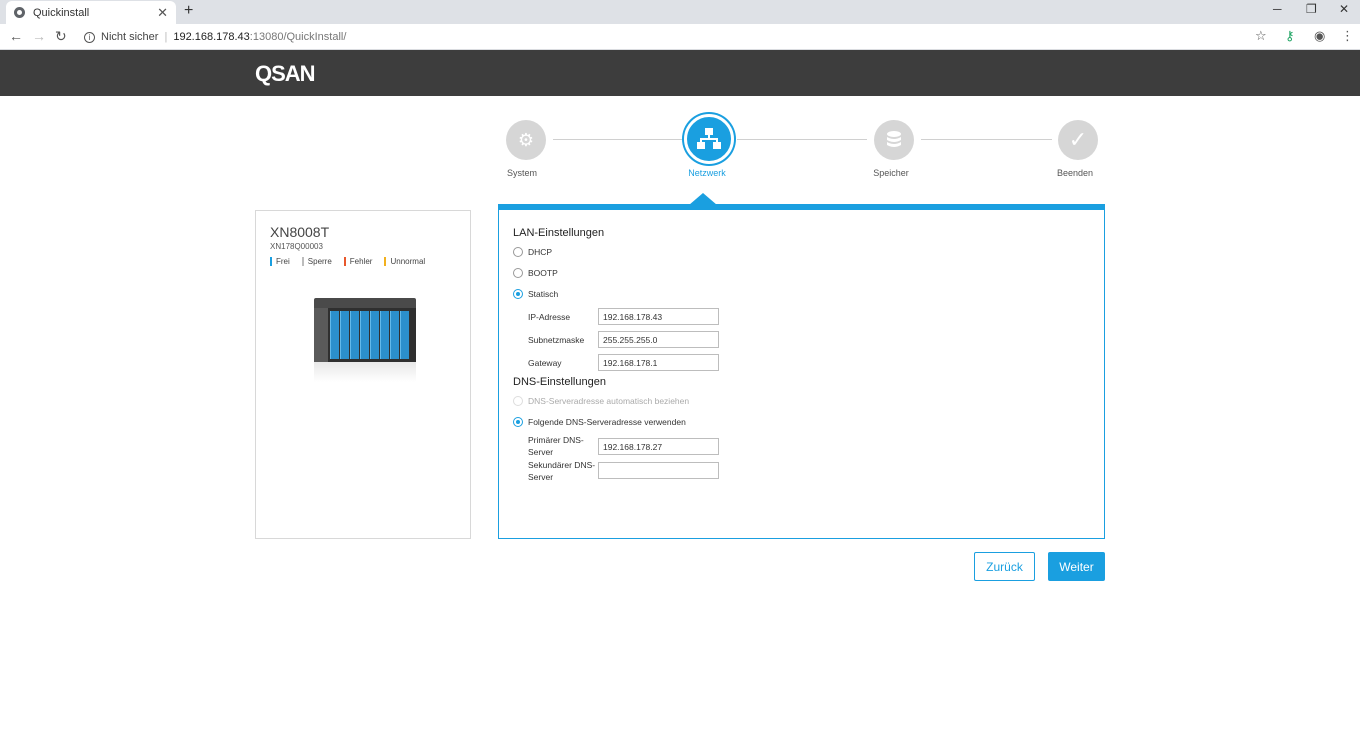 The image size is (1360, 737). I want to click on check-icon: ✓, so click(1078, 139).